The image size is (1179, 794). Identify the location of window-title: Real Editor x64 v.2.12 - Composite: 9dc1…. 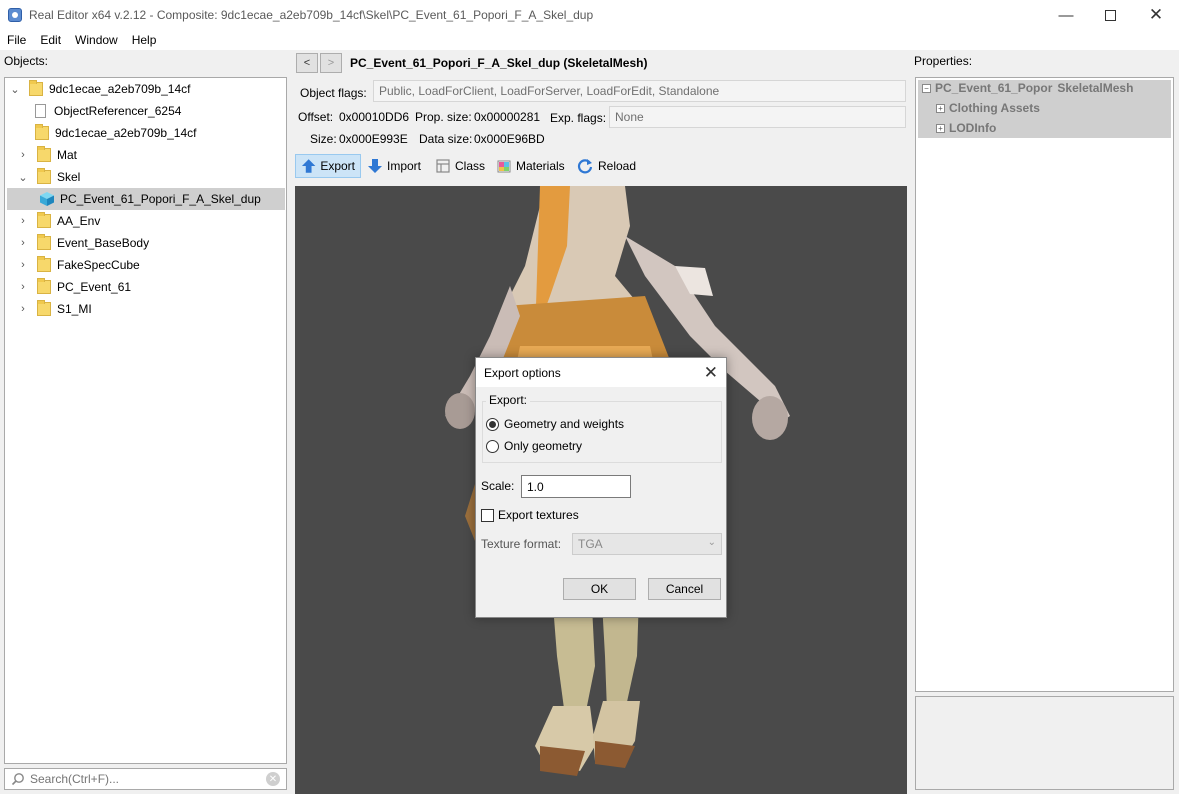
(311, 15).